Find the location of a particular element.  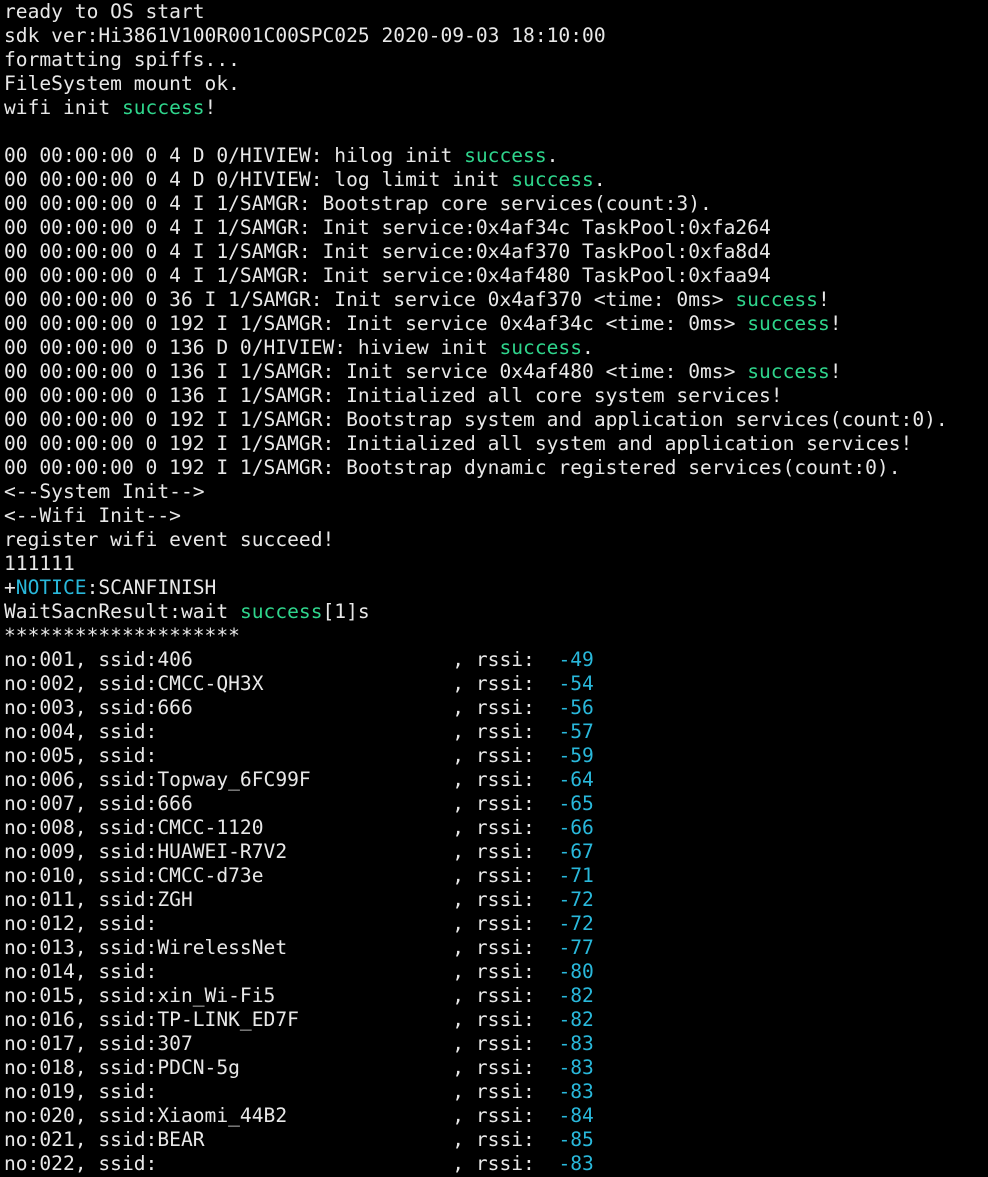

rssi-value: -64 is located at coordinates (576, 779).